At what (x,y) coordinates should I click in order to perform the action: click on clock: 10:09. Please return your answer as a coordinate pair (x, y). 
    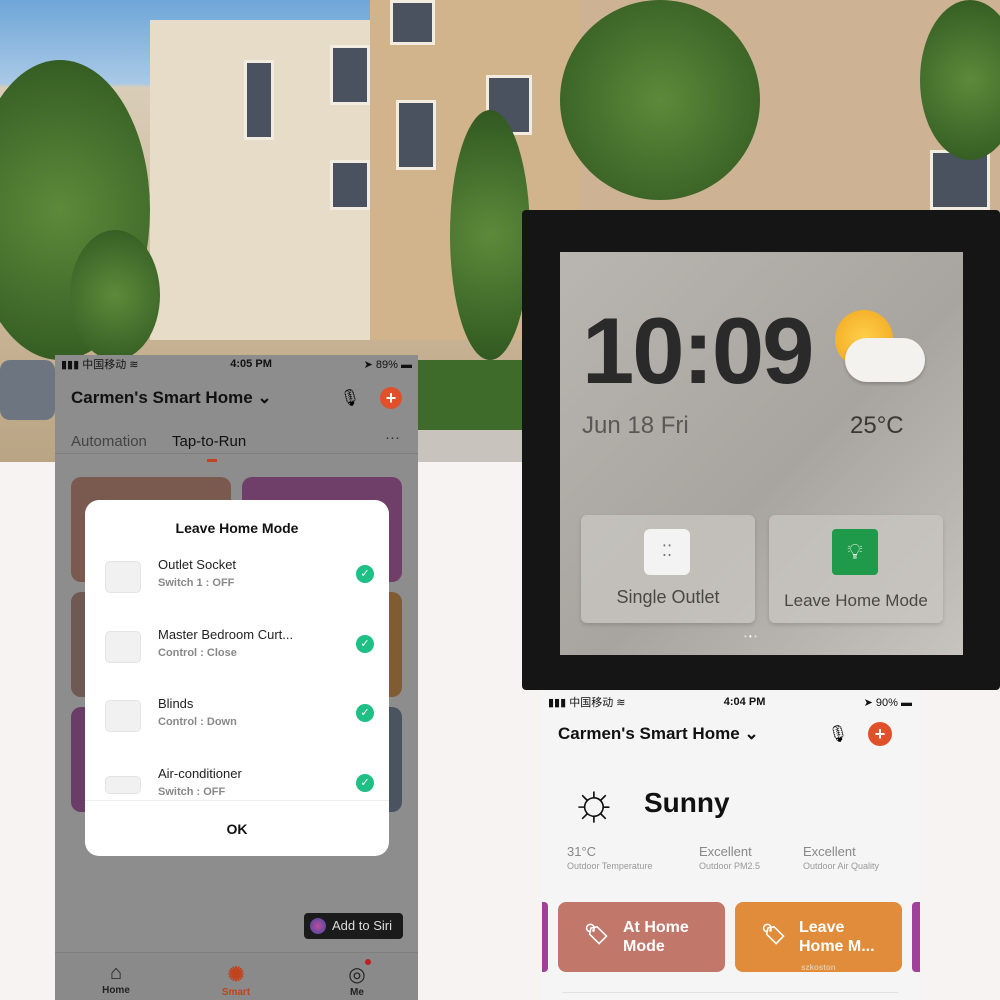
    Looking at the image, I should click on (698, 350).